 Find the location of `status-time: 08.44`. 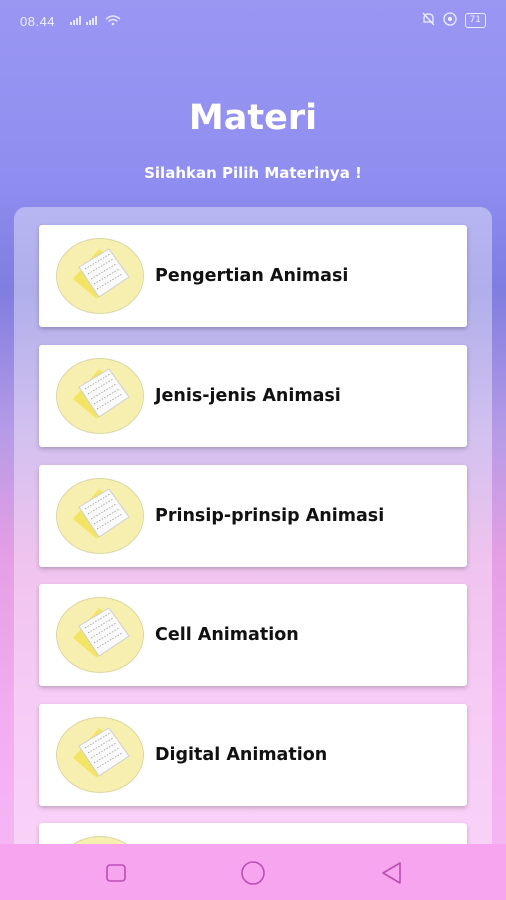

status-time: 08.44 is located at coordinates (38, 21).